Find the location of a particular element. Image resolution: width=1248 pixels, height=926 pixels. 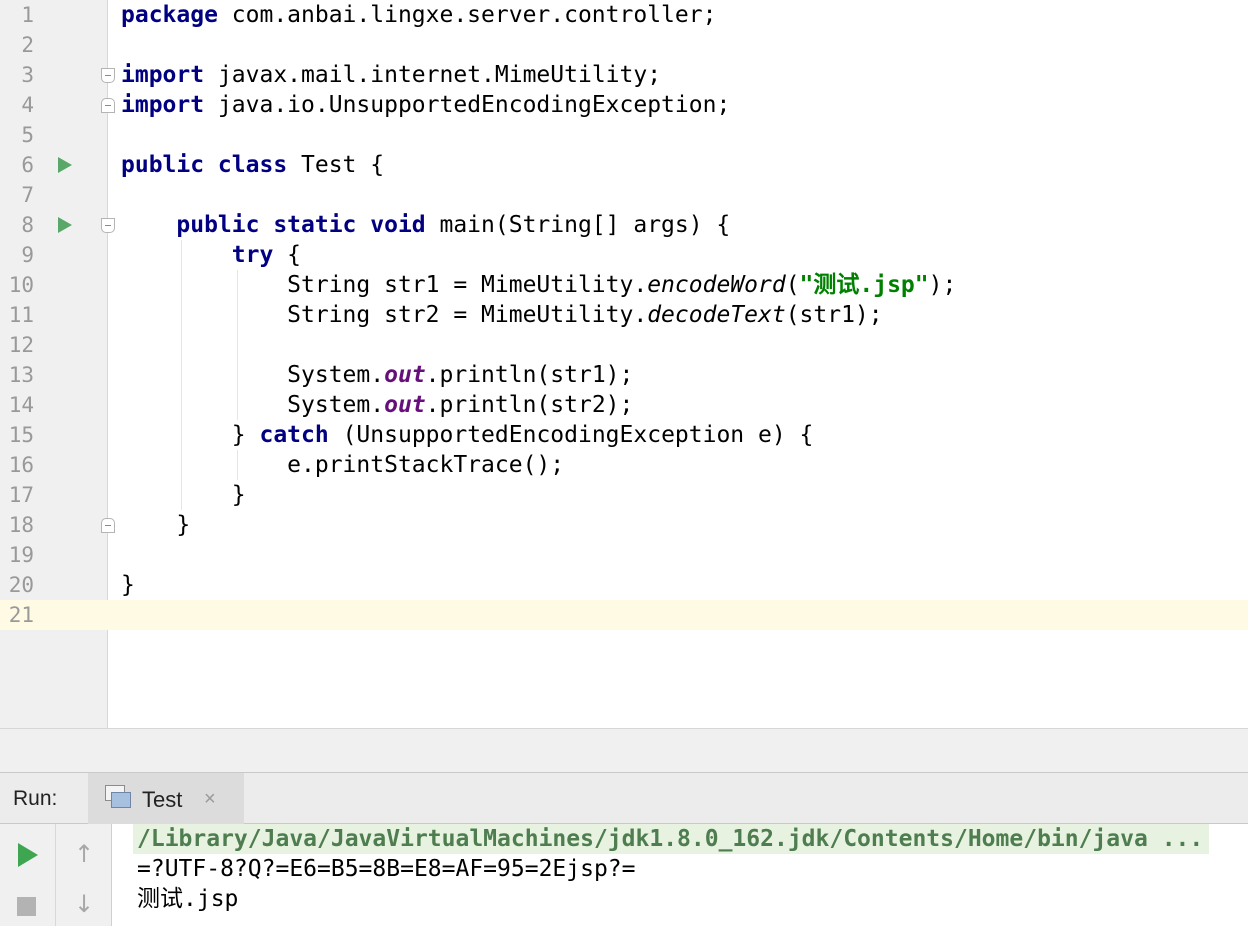

code-line: 9 try { is located at coordinates (624, 255).